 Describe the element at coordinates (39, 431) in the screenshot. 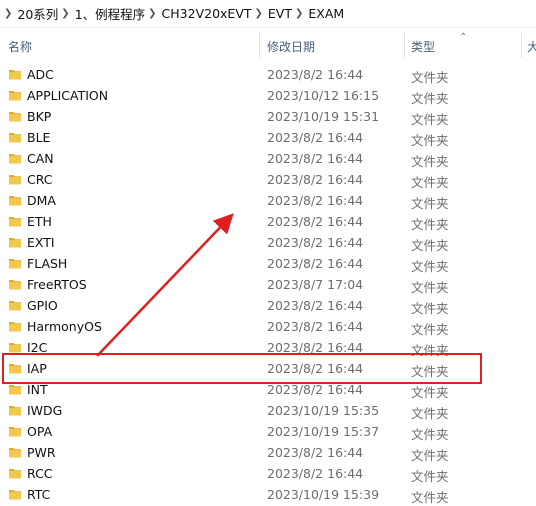

I see `file-name: OPA` at that location.